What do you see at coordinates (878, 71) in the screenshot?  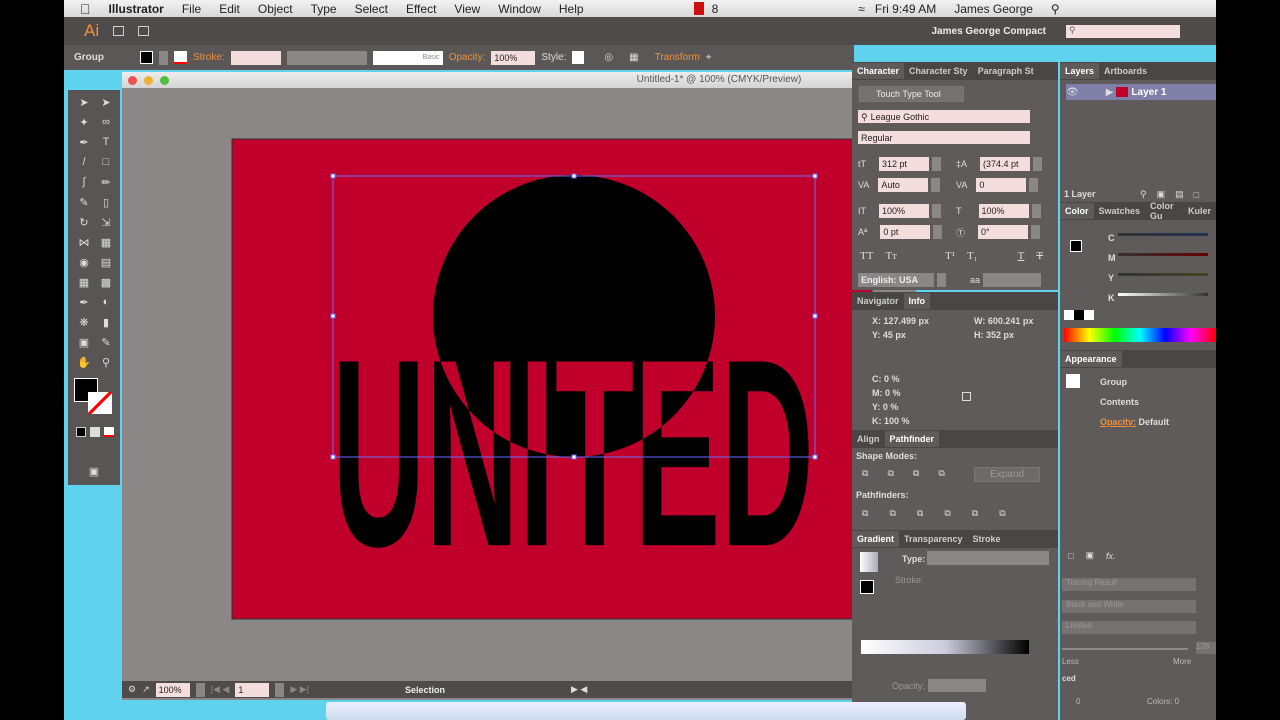 I see `tab-character: Character` at bounding box center [878, 71].